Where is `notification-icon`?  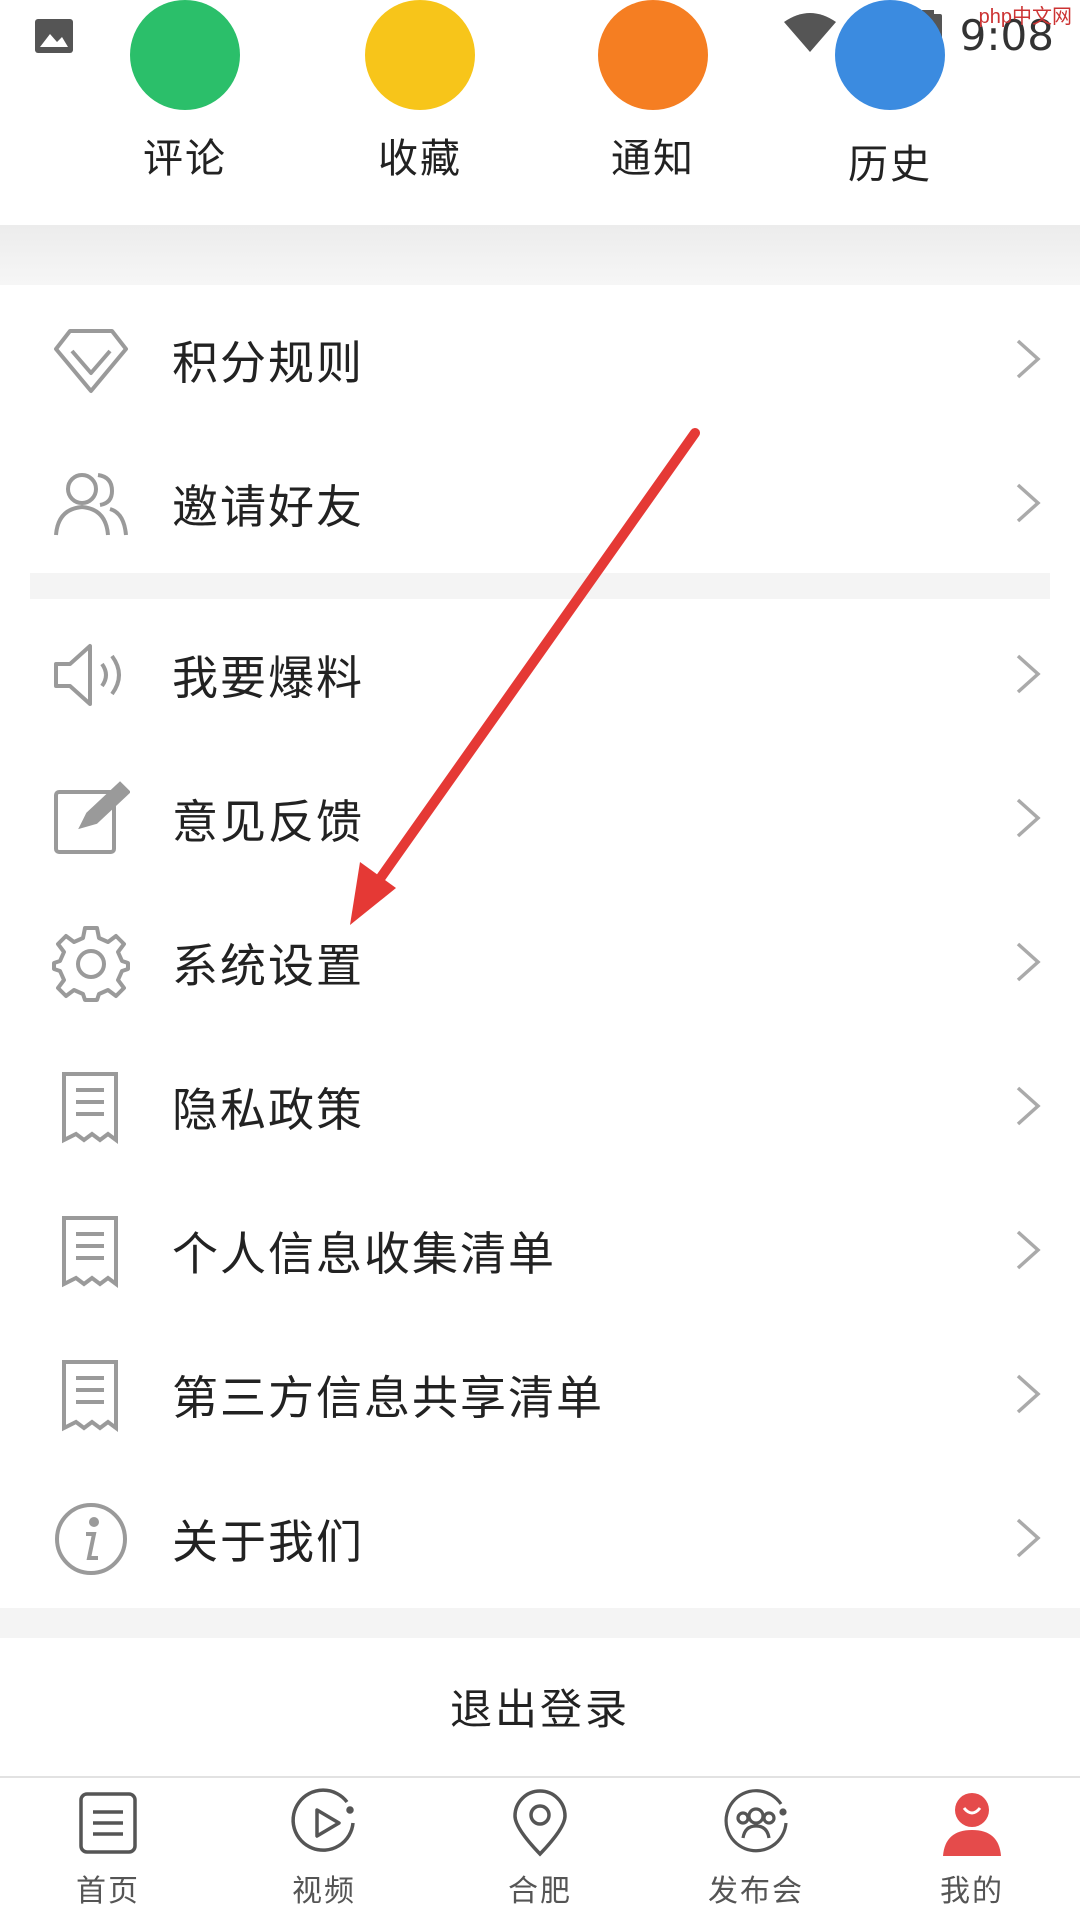
notification-icon is located at coordinates (653, 55).